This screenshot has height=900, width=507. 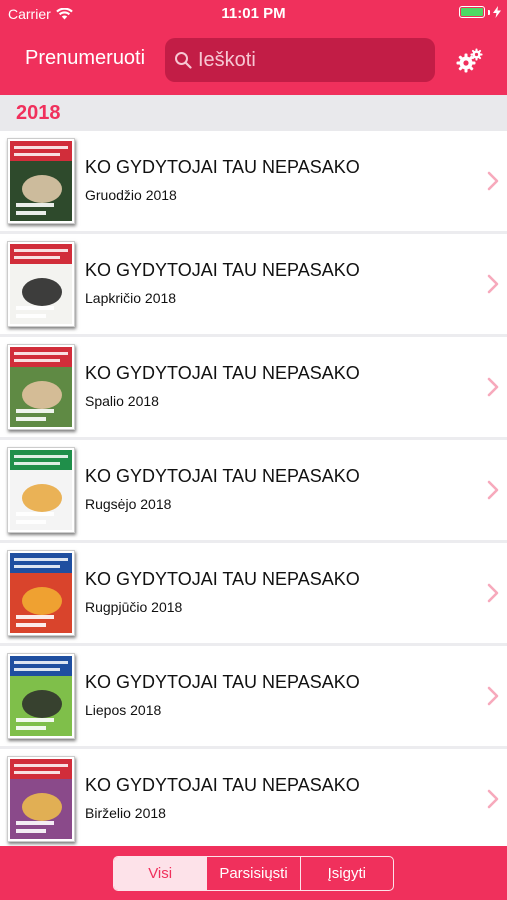 I want to click on status-time: 11:01 PM, so click(x=253, y=13).